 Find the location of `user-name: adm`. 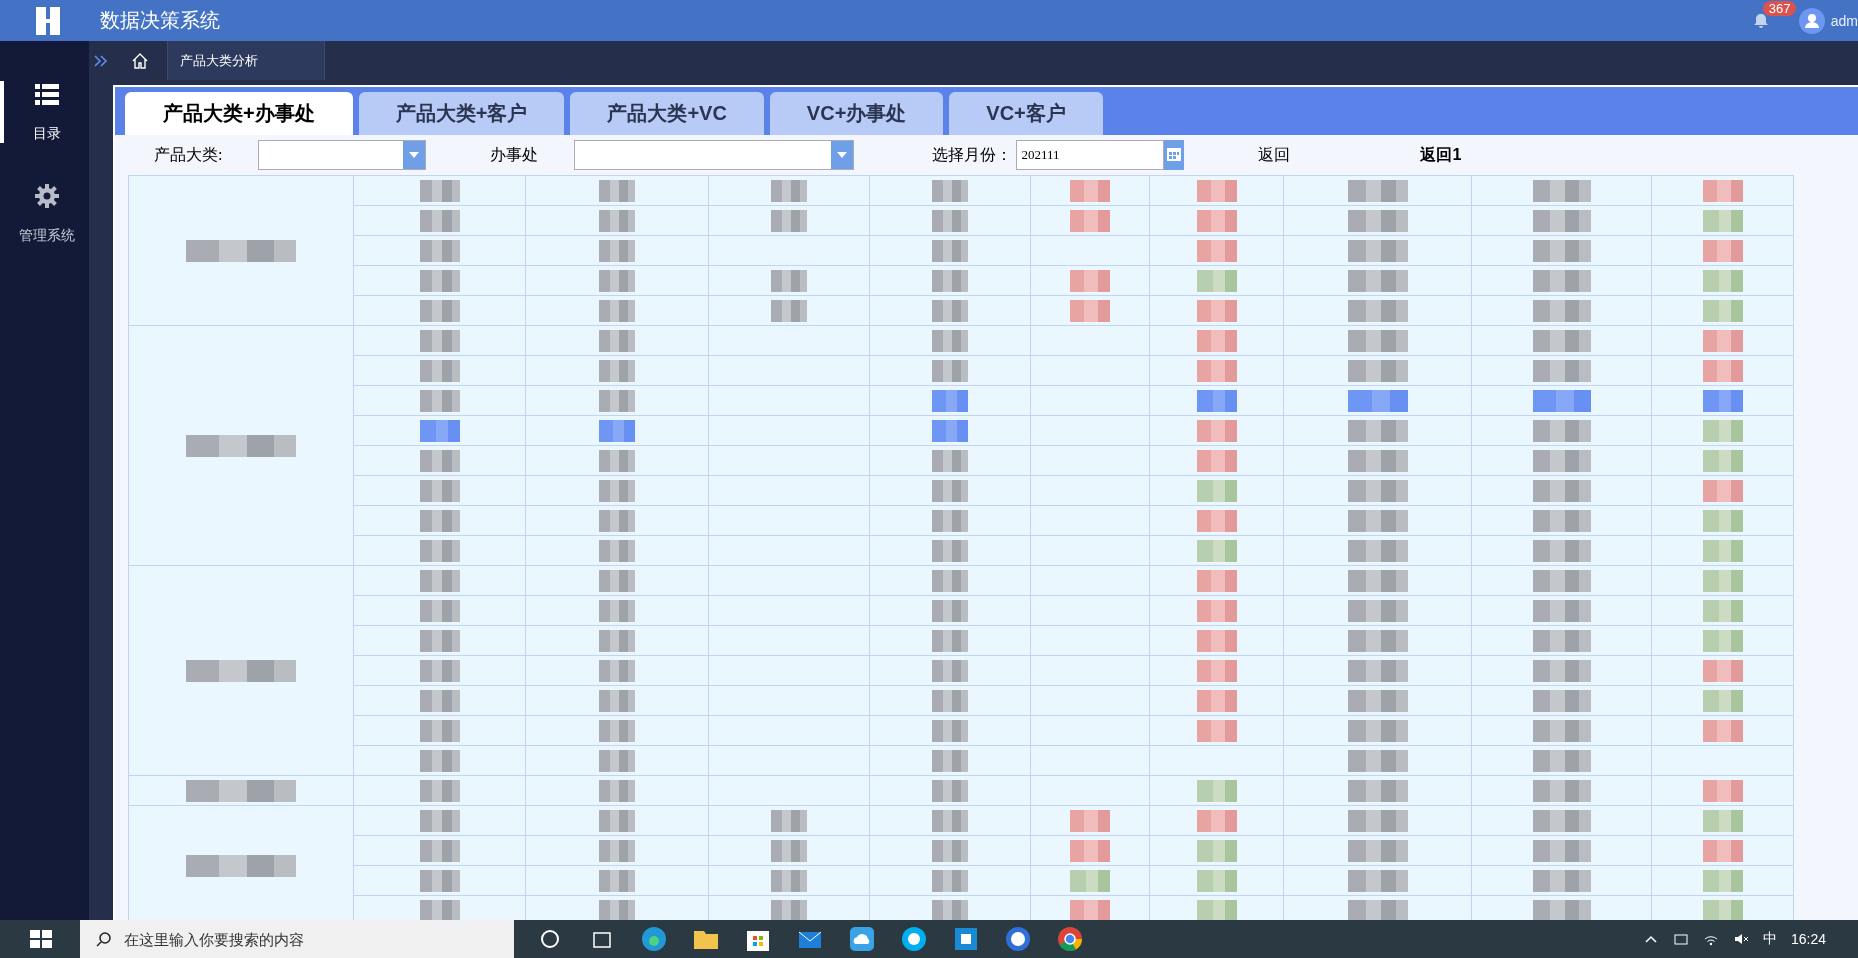

user-name: adm is located at coordinates (1844, 20).